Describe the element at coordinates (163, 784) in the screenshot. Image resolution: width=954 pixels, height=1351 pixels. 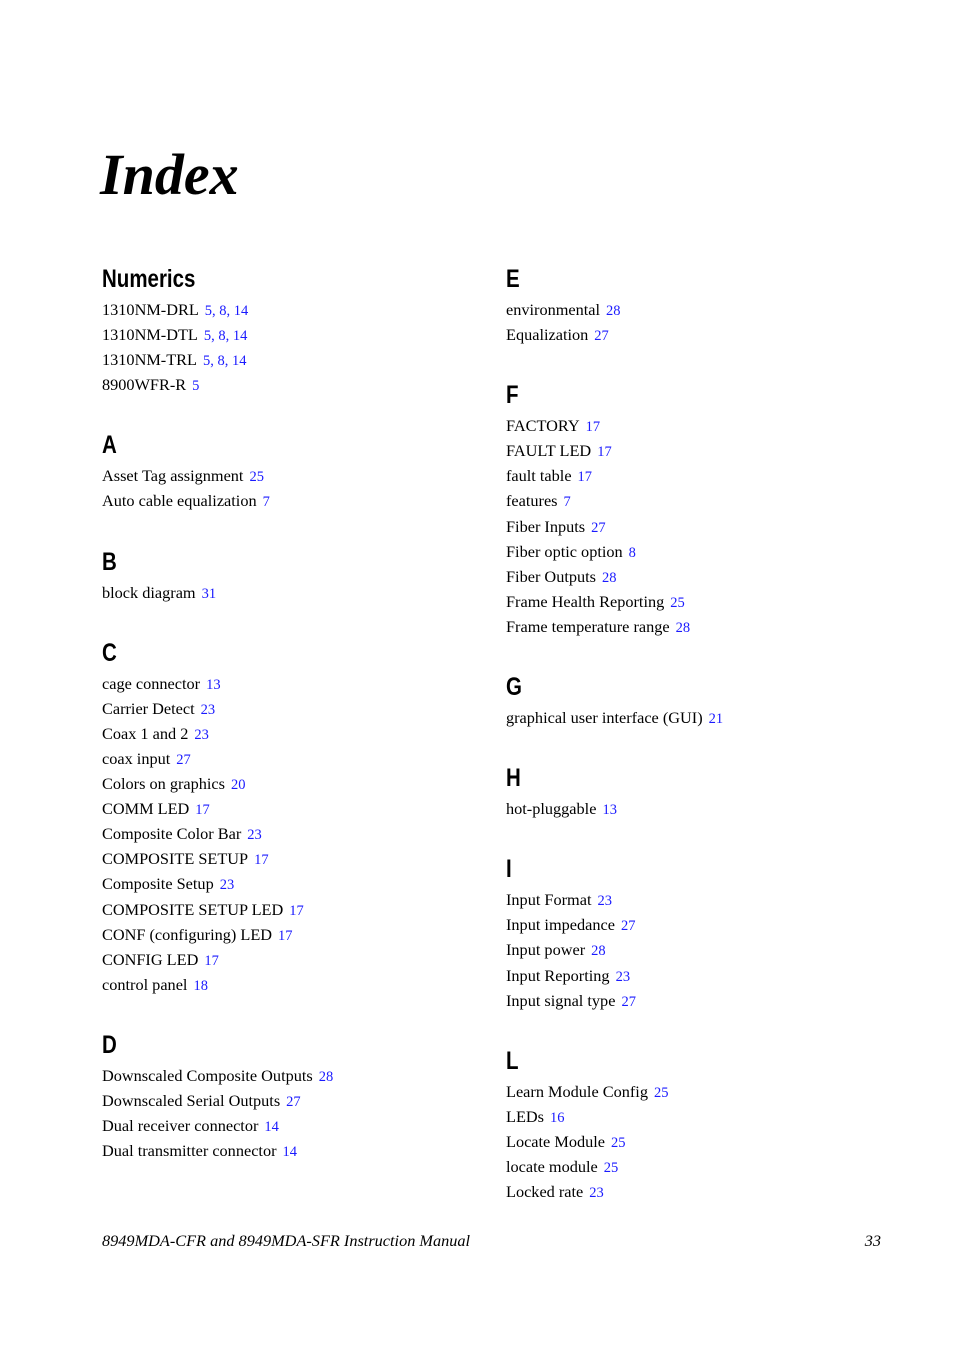
I see `entry-term: Colors on graphics` at that location.